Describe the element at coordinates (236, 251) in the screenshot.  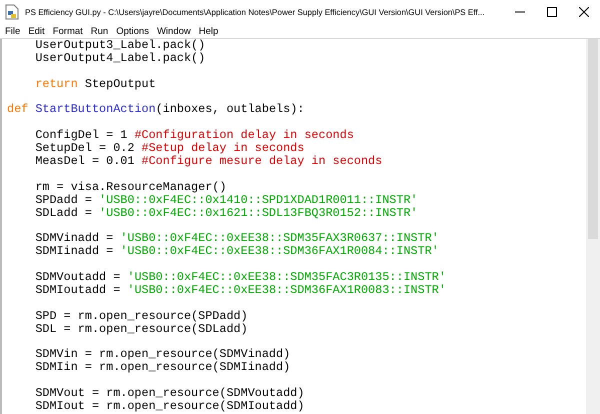
I see `code-line: SDMIinadd = 'USB0::0xF4EC::0xEE38::SDM36FAX1R0084::INSTR'` at that location.